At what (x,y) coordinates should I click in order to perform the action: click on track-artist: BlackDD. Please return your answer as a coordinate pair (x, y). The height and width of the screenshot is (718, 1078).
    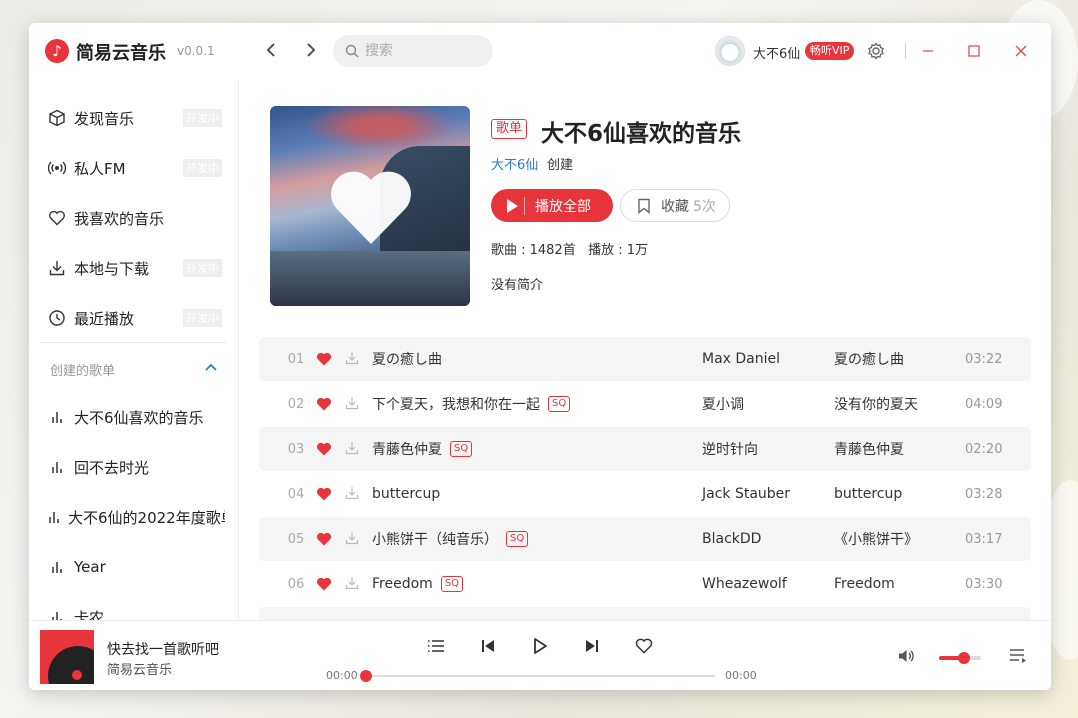
    Looking at the image, I should click on (731, 539).